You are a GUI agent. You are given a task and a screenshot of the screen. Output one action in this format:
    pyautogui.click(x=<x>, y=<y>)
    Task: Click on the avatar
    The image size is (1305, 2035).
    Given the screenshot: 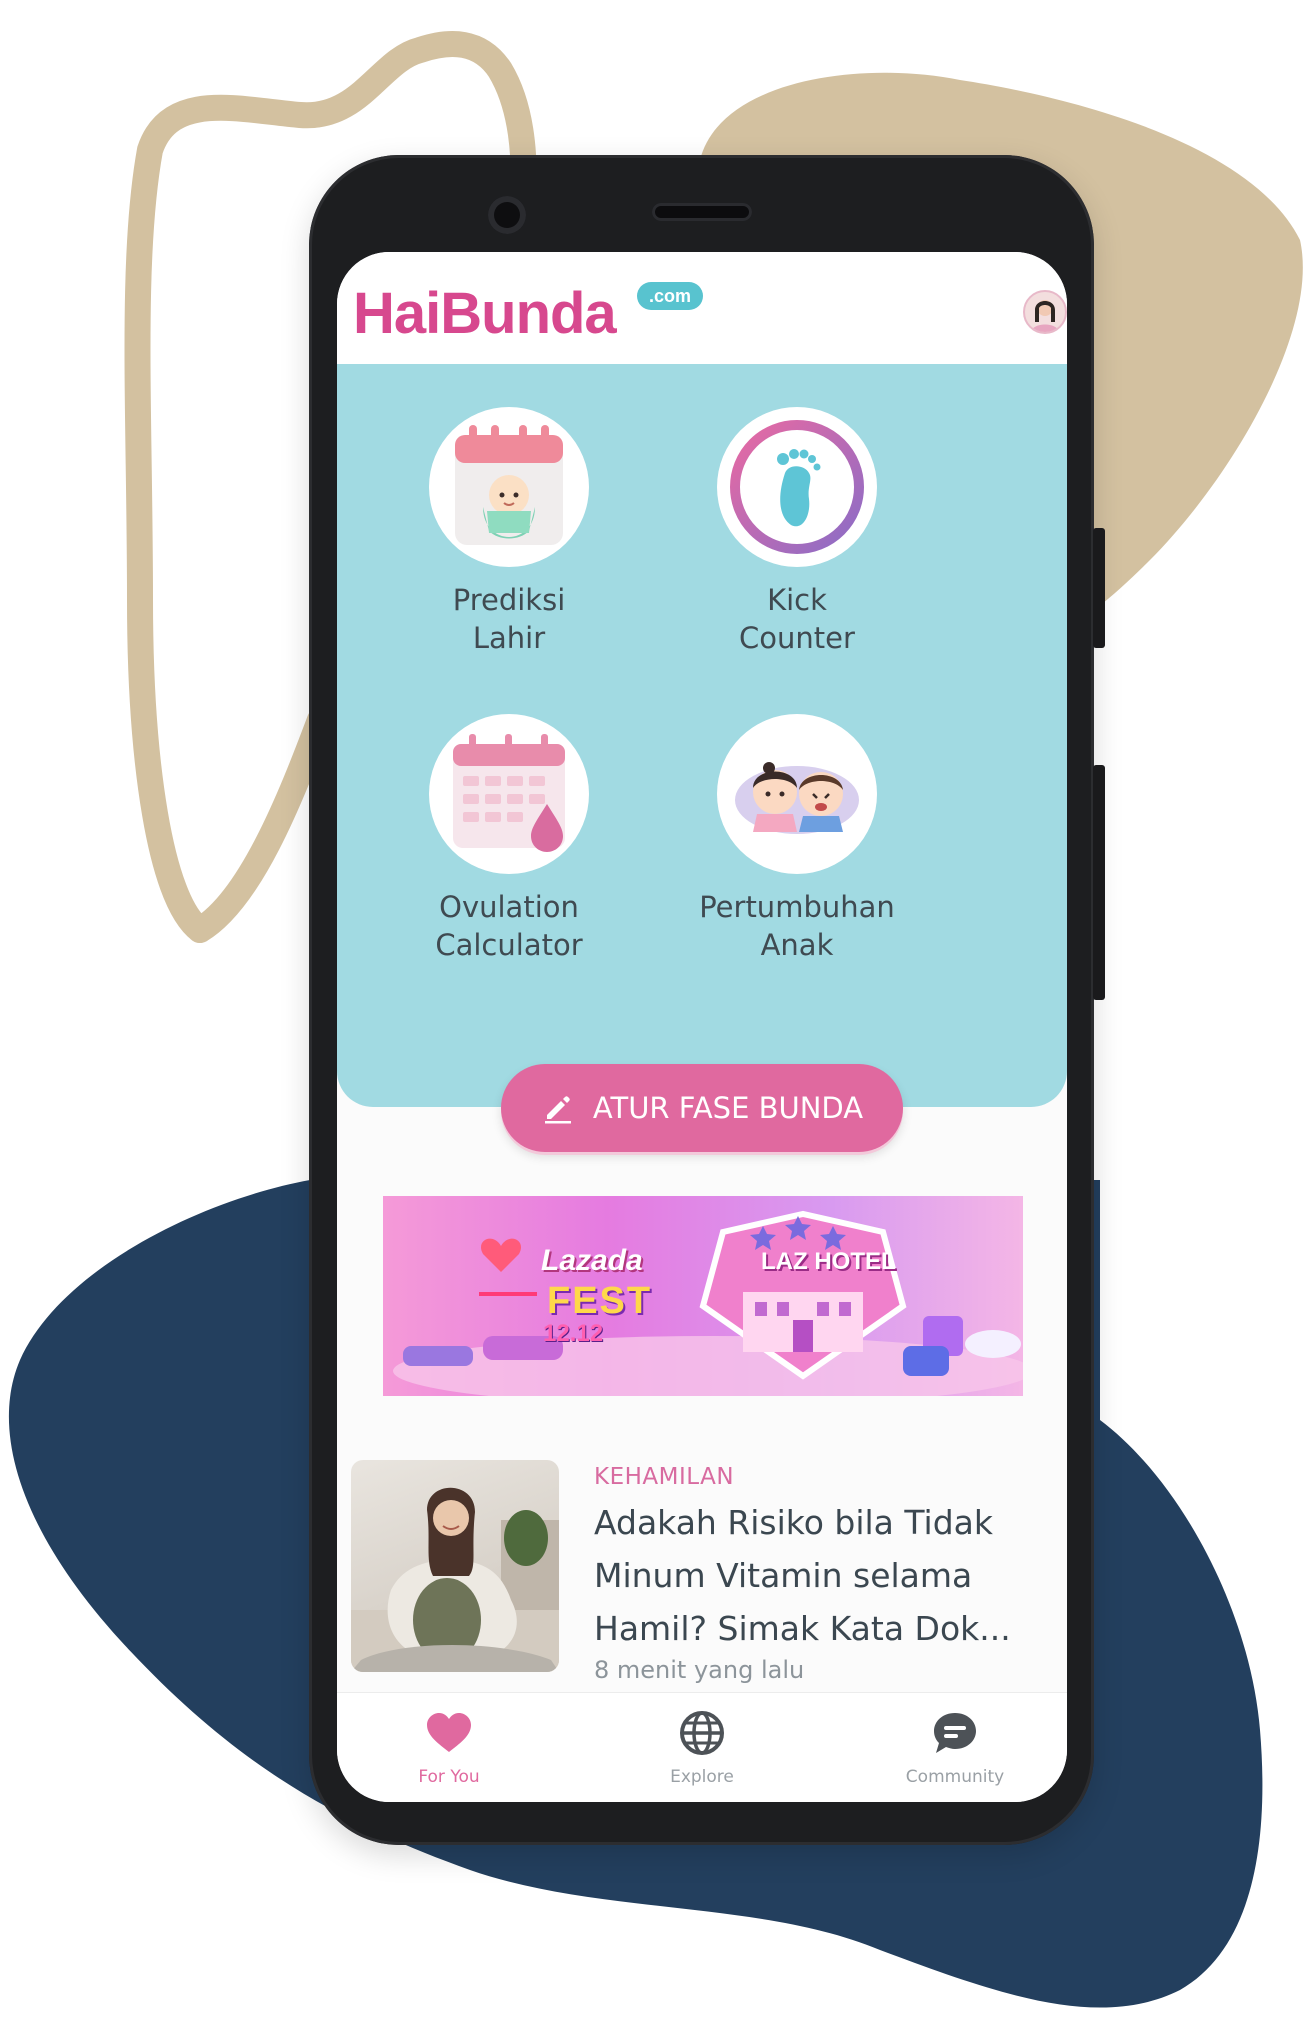 What is the action you would take?
    pyautogui.click(x=1045, y=312)
    